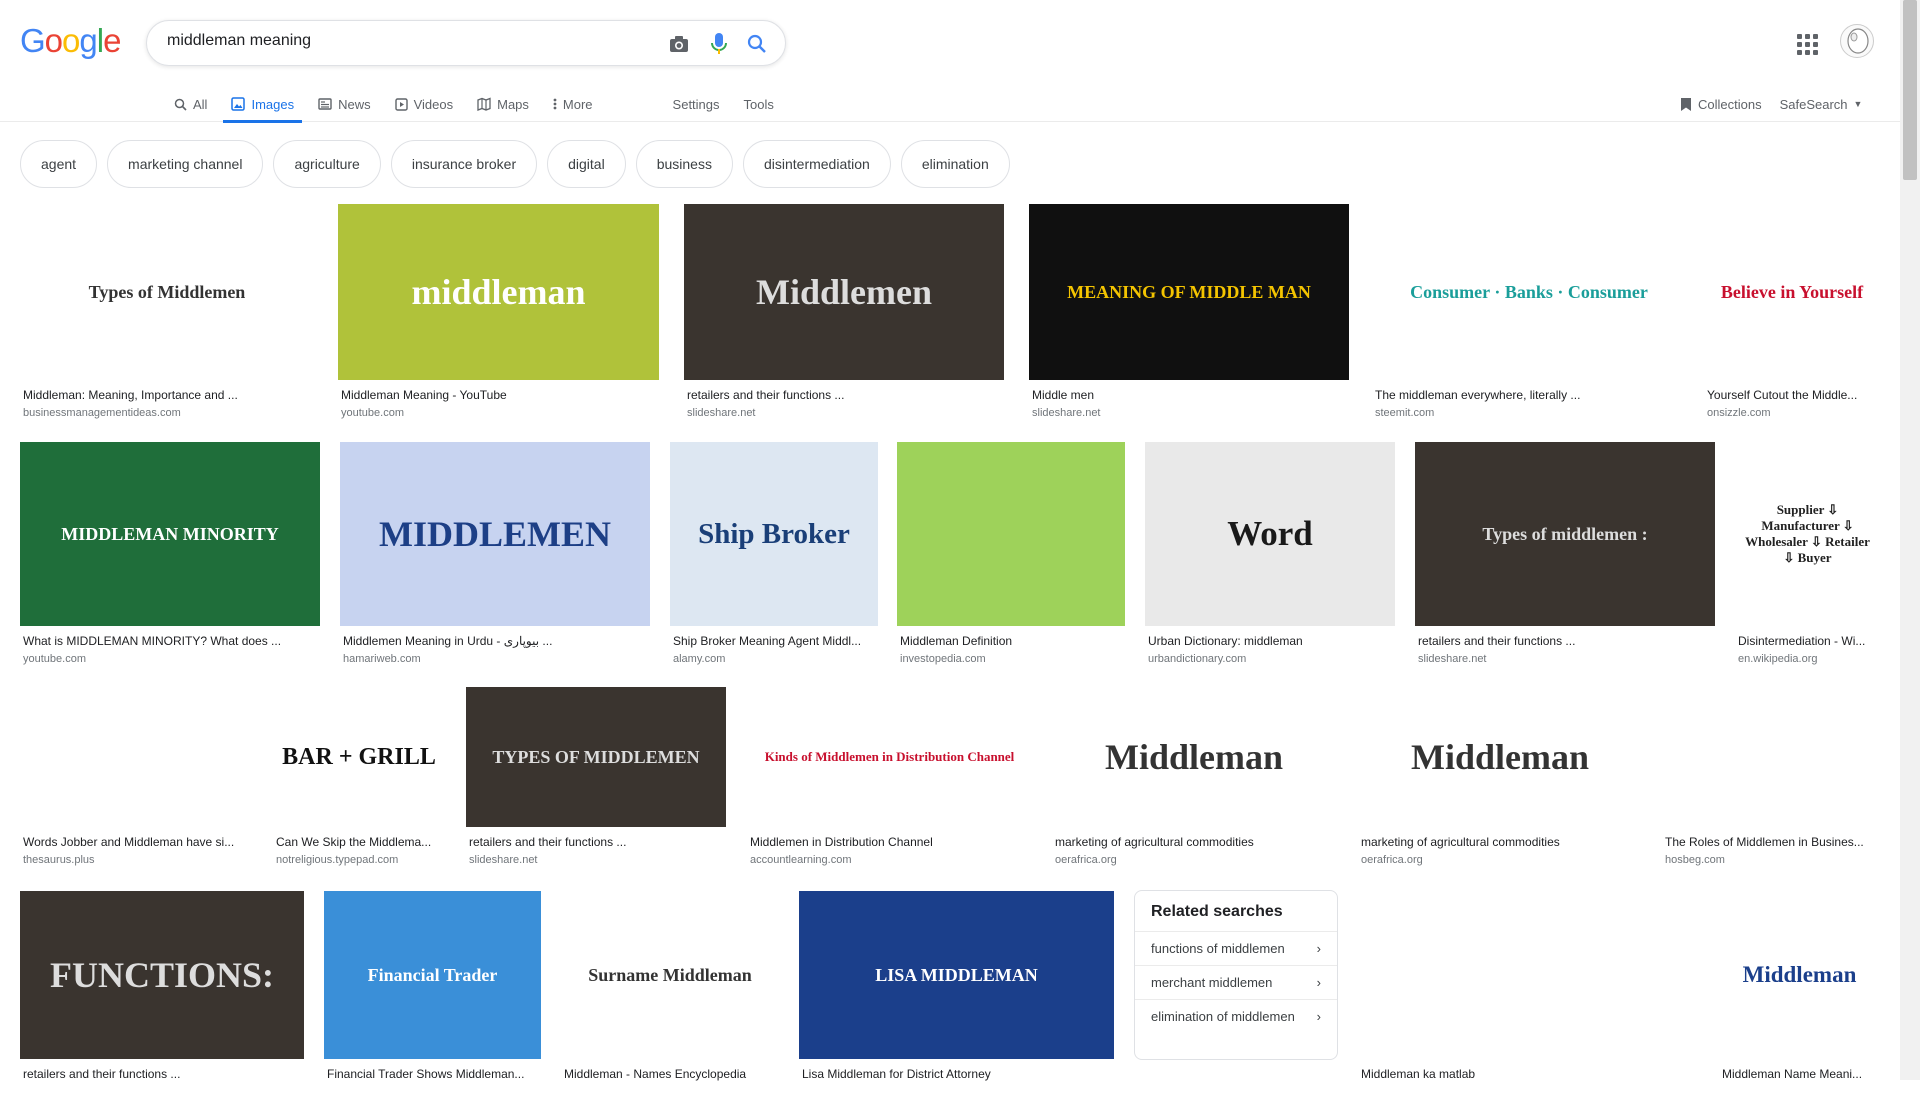 This screenshot has height=1109, width=1920. Describe the element at coordinates (889, 842) in the screenshot. I see `image-caption: Middlemen in Distribution Channel` at that location.